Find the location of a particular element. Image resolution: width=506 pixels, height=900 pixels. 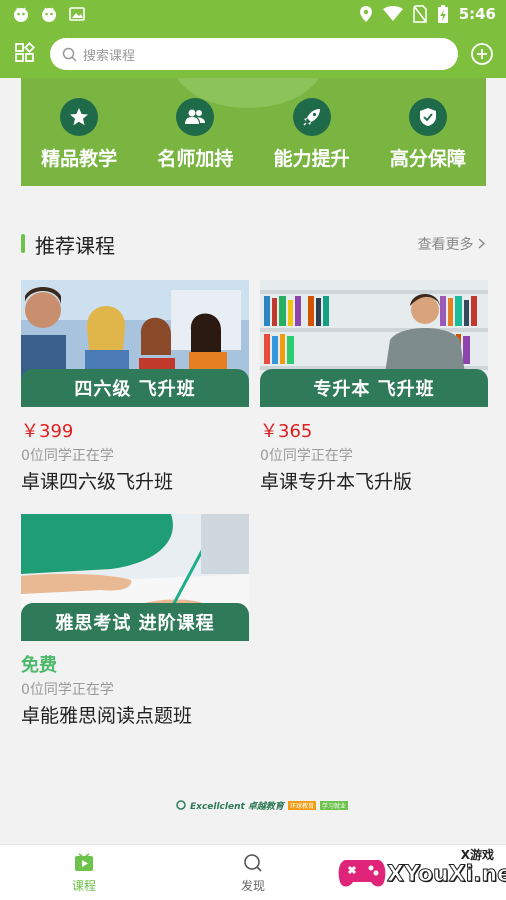

course-name: 卓课专升本飞升版 is located at coordinates (336, 482).